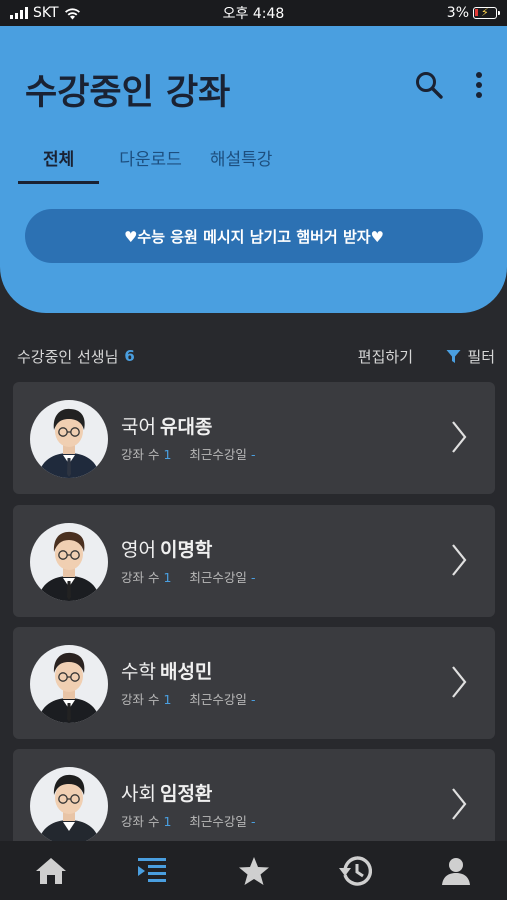 This screenshot has height=900, width=507. I want to click on tab-favorites, so click(253, 870).